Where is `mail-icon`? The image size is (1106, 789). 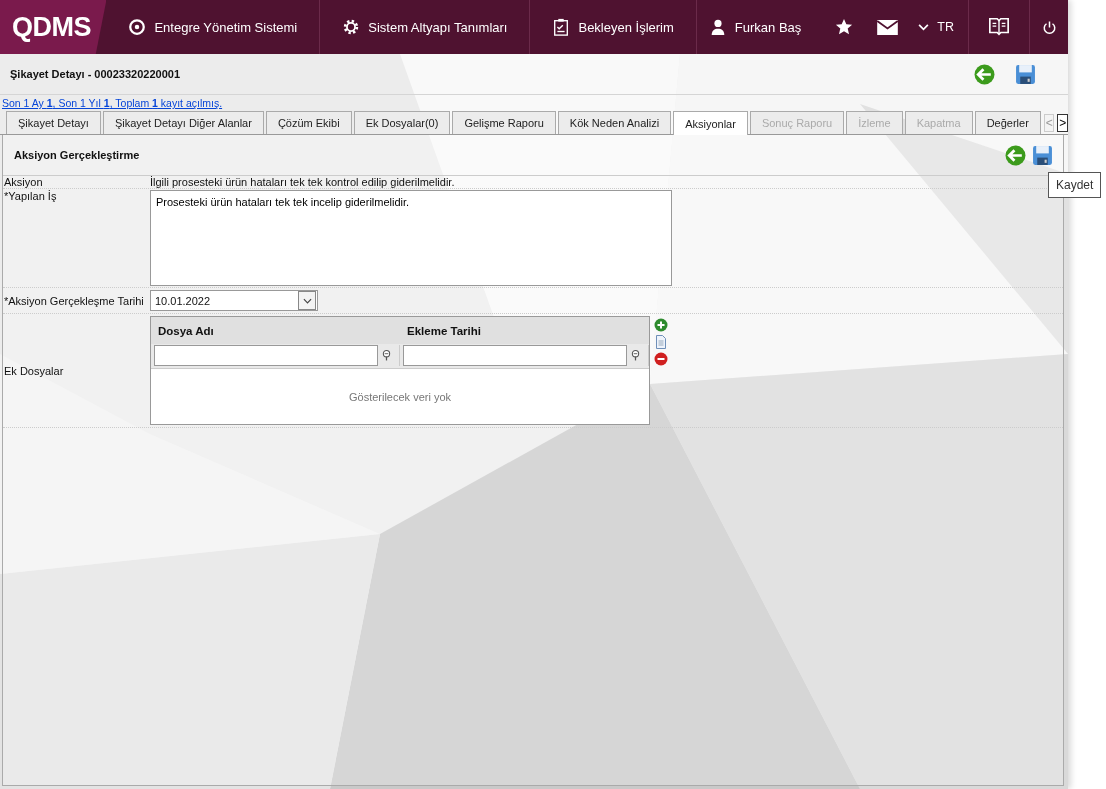 mail-icon is located at coordinates (888, 27).